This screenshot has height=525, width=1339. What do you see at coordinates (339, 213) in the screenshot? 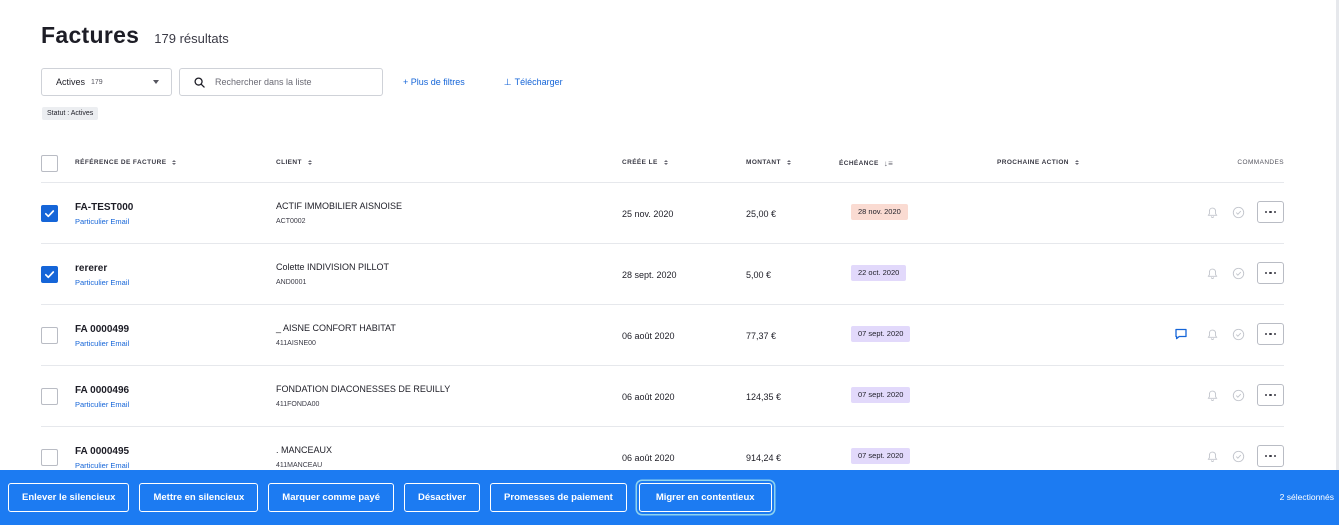
I see `client-cell: ACTIF IMMOBILIER AISNOISE ACT0002` at bounding box center [339, 213].